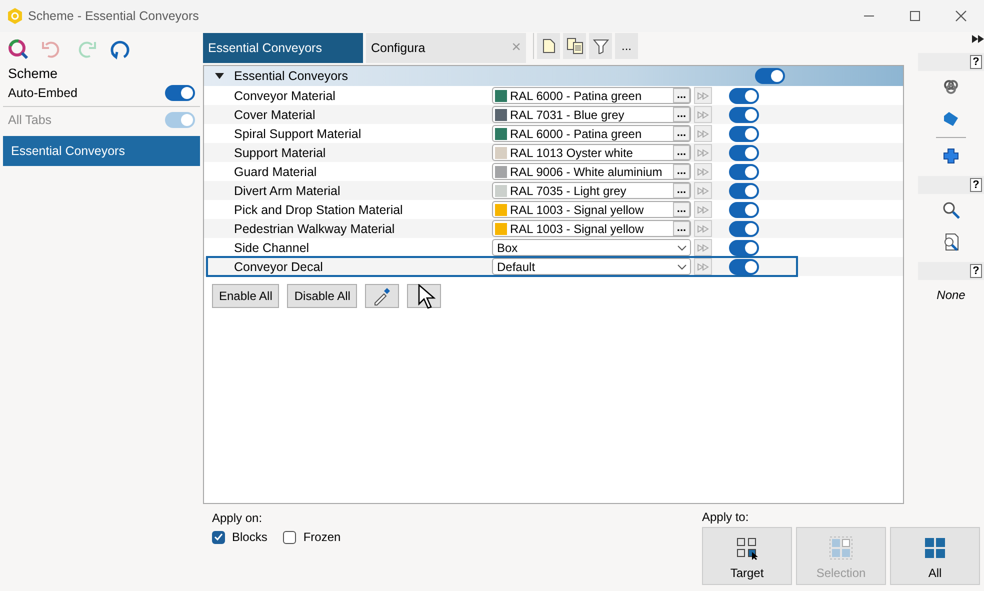  What do you see at coordinates (428, 297) in the screenshot?
I see `pointer-icon` at bounding box center [428, 297].